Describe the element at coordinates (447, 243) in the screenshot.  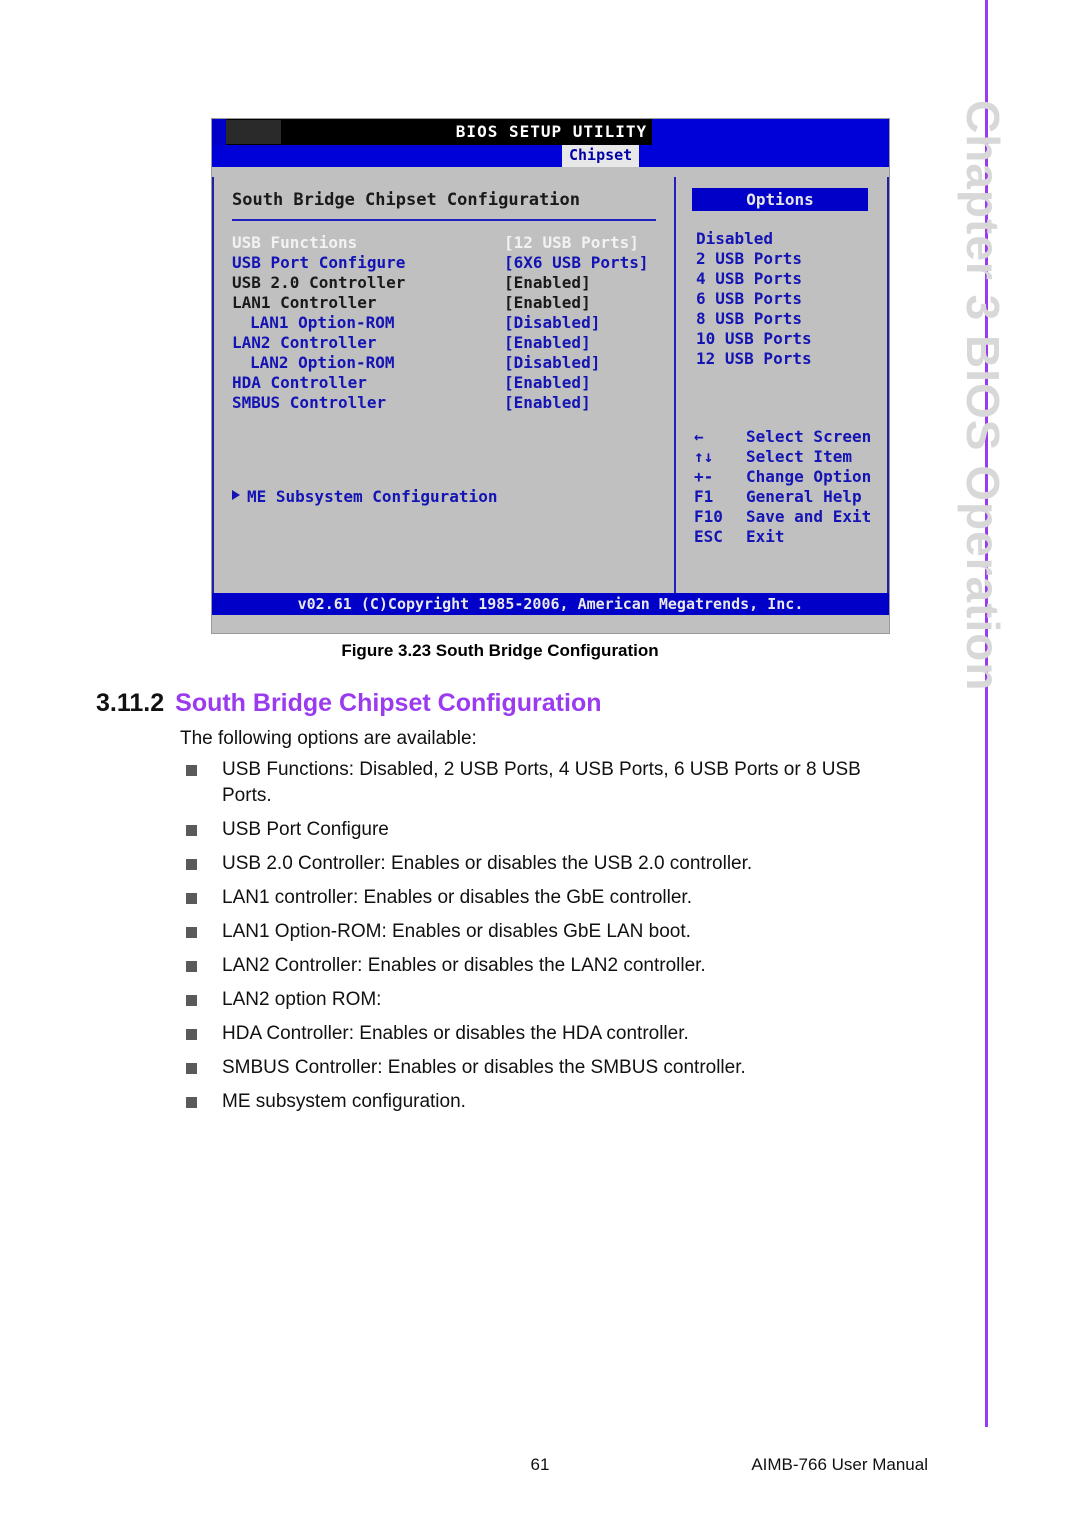
I see `setting-row-usb-functions: USB Functions [12 USB Ports]` at that location.